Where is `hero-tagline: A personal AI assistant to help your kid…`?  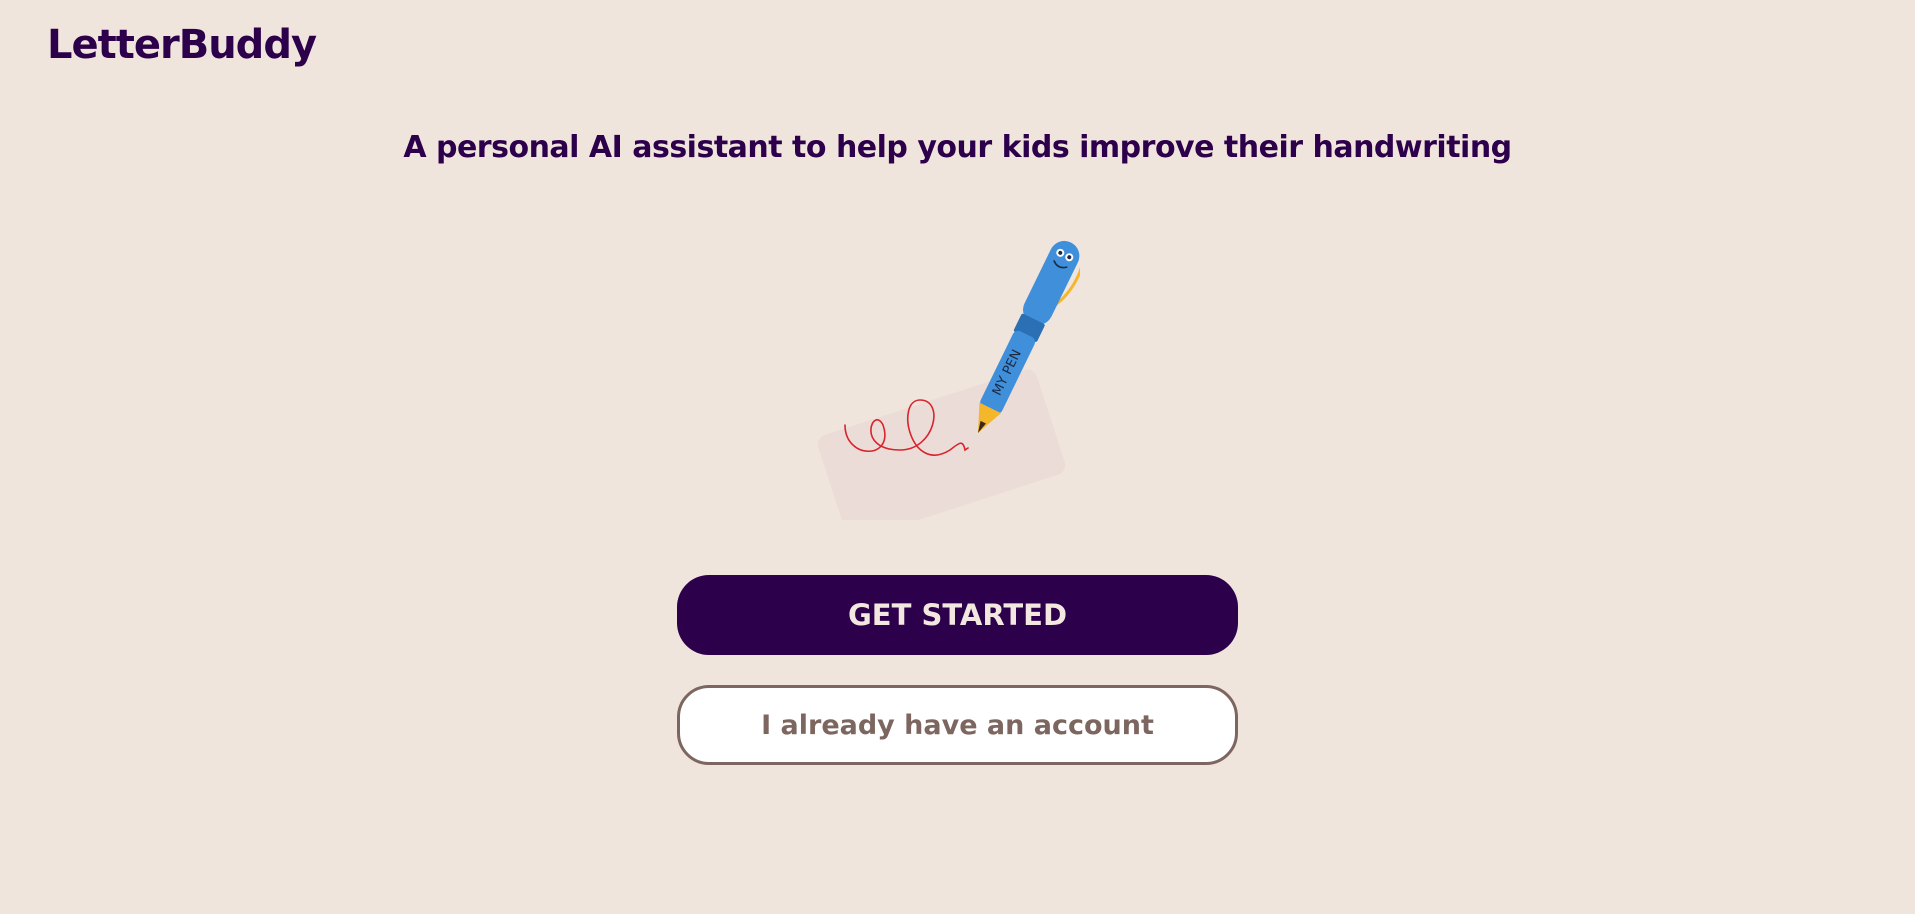 hero-tagline: A personal AI assistant to help your kid… is located at coordinates (957, 147).